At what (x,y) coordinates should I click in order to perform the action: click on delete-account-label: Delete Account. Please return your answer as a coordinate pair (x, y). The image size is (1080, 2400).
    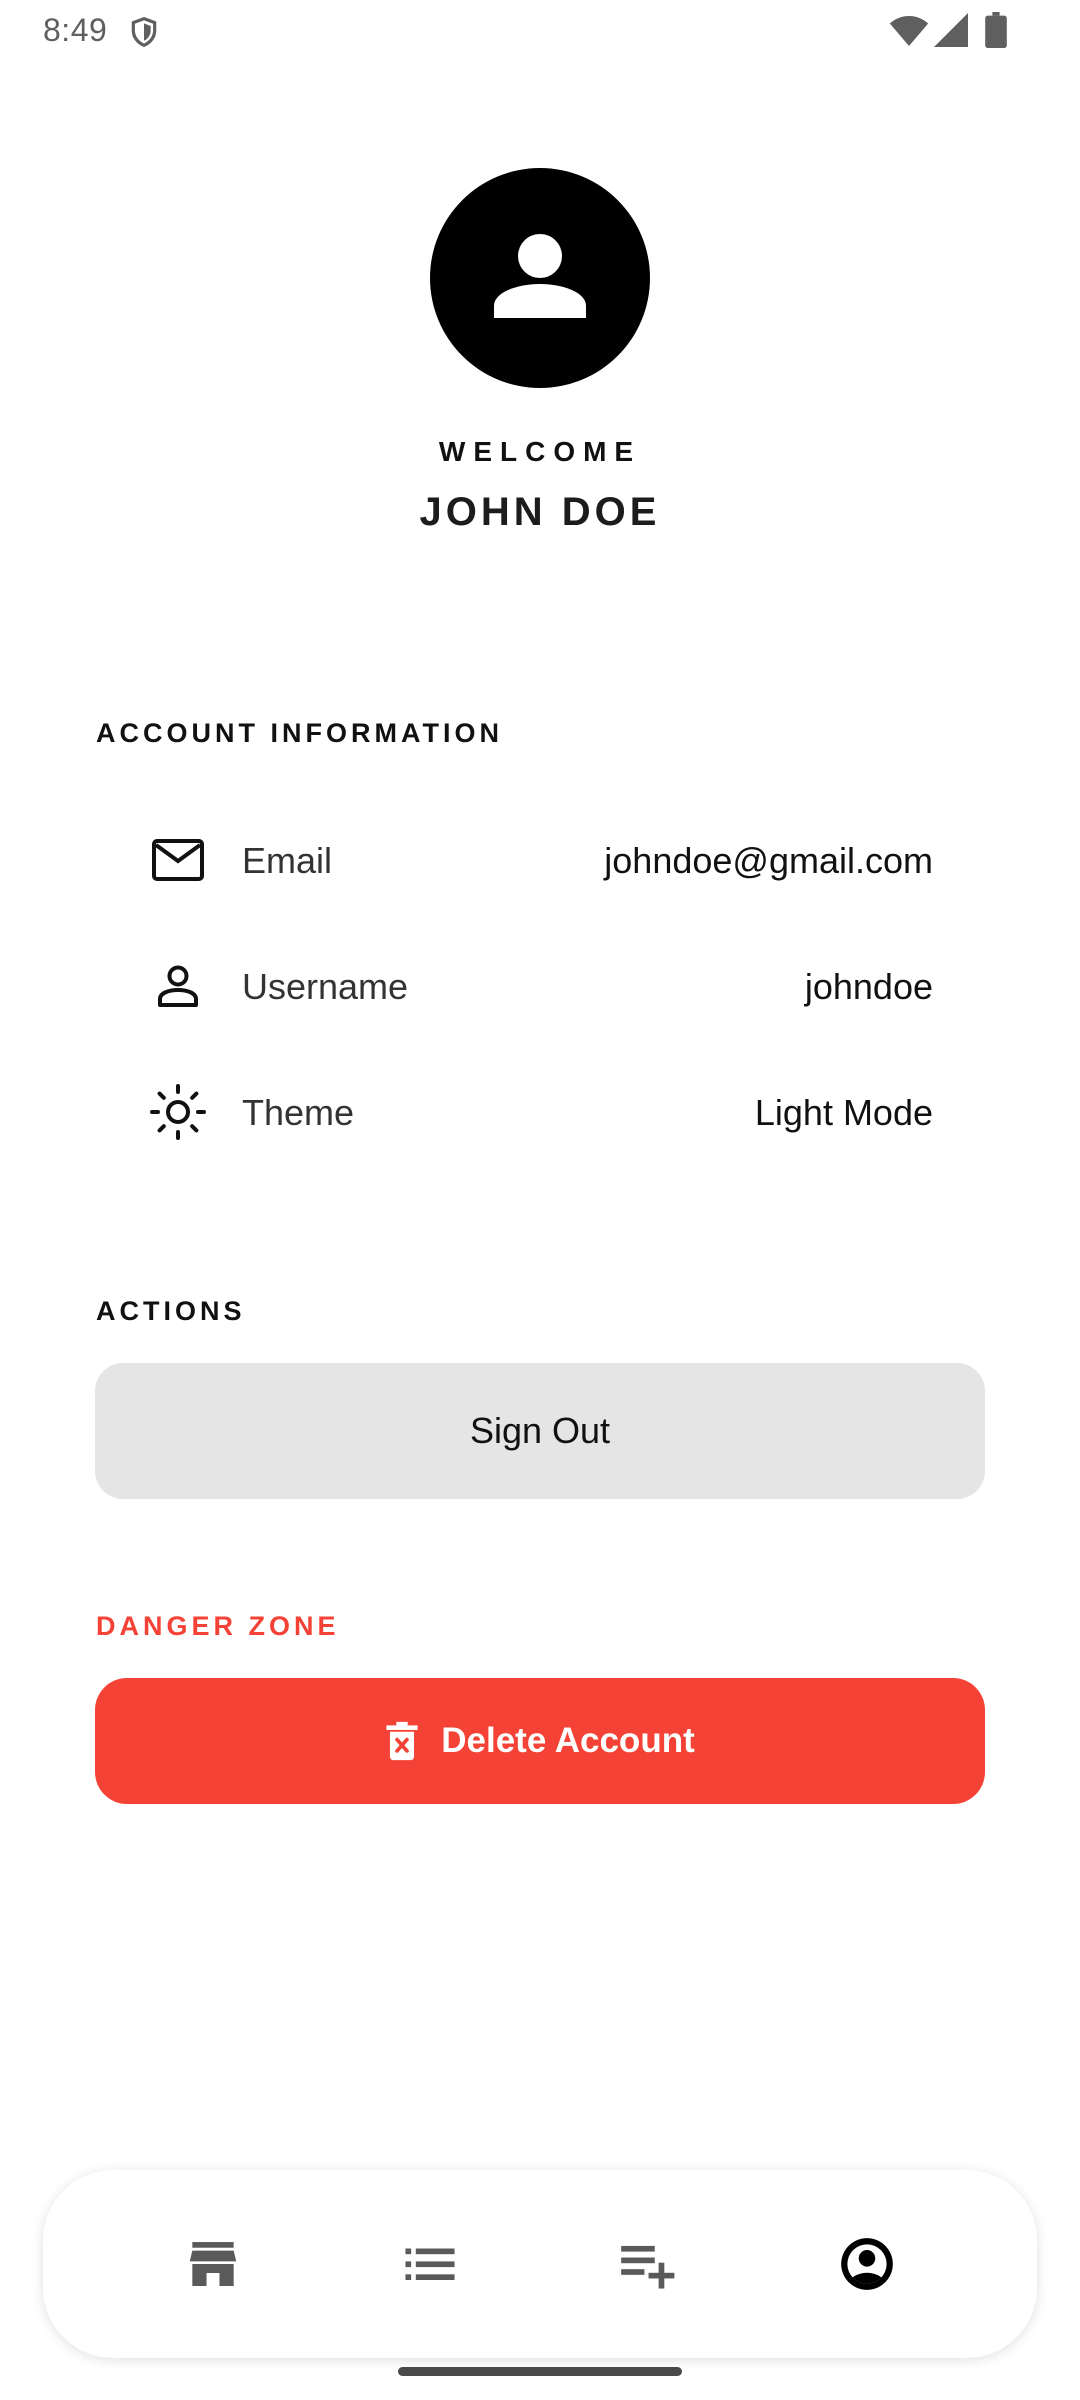
    Looking at the image, I should click on (568, 1740).